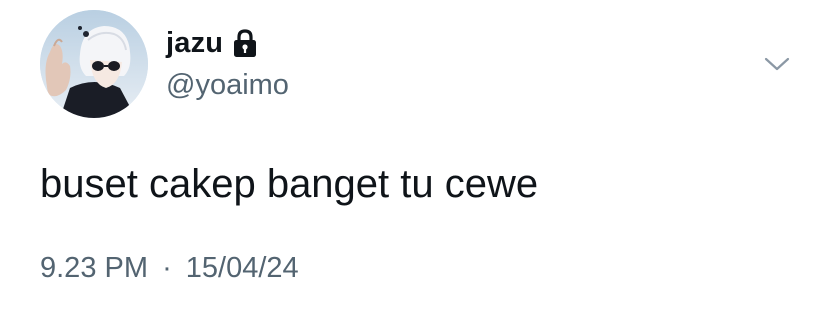  I want to click on avatar, so click(94, 64).